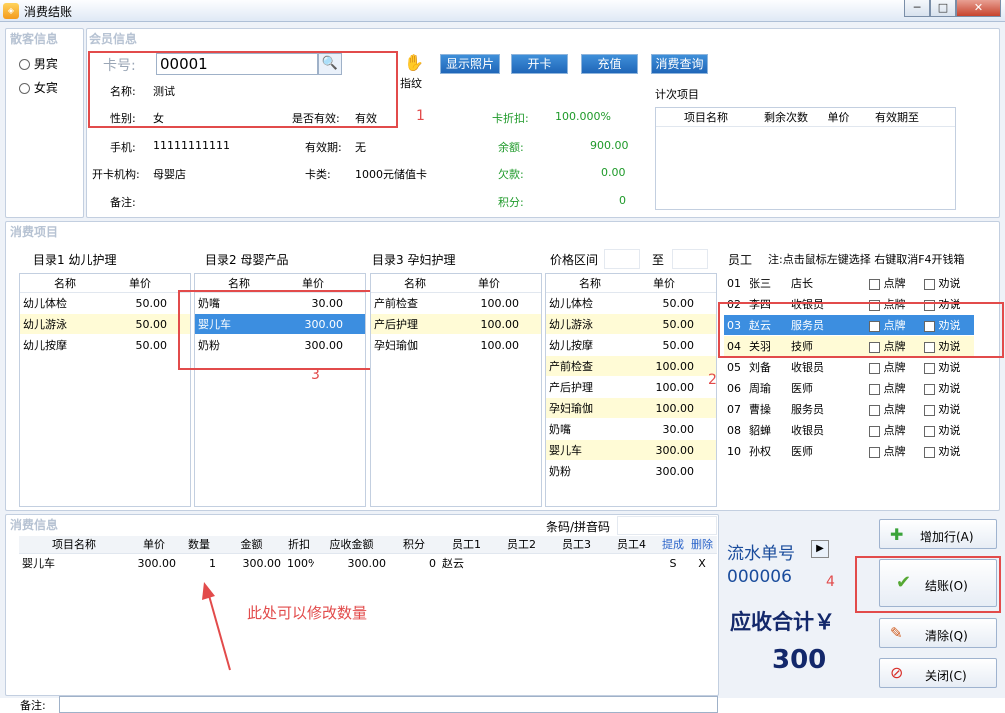  Describe the element at coordinates (360, 147) in the screenshot. I see `expiry-value: 无` at that location.